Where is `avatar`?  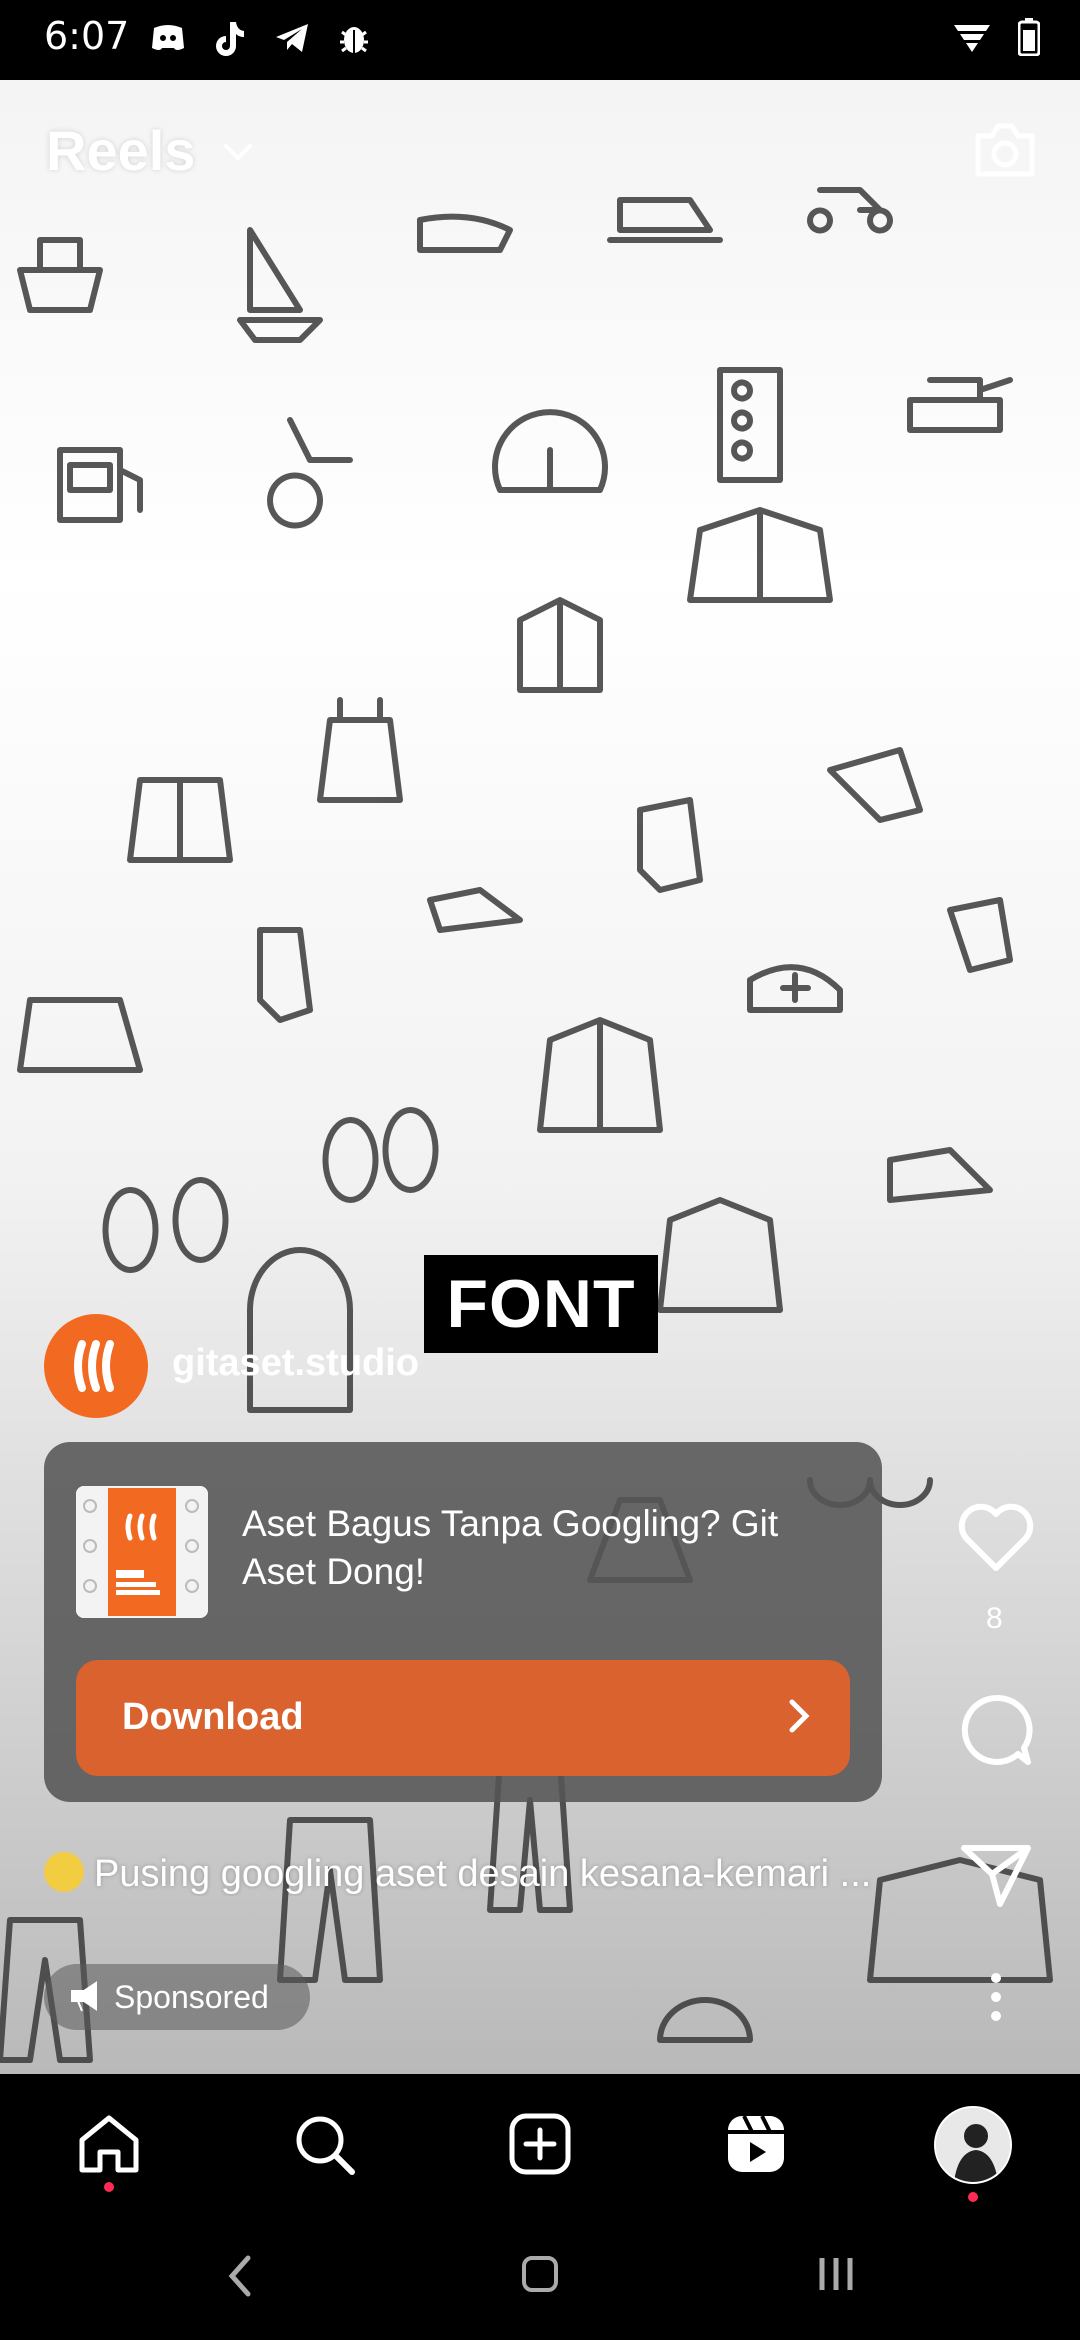
avatar is located at coordinates (96, 1366).